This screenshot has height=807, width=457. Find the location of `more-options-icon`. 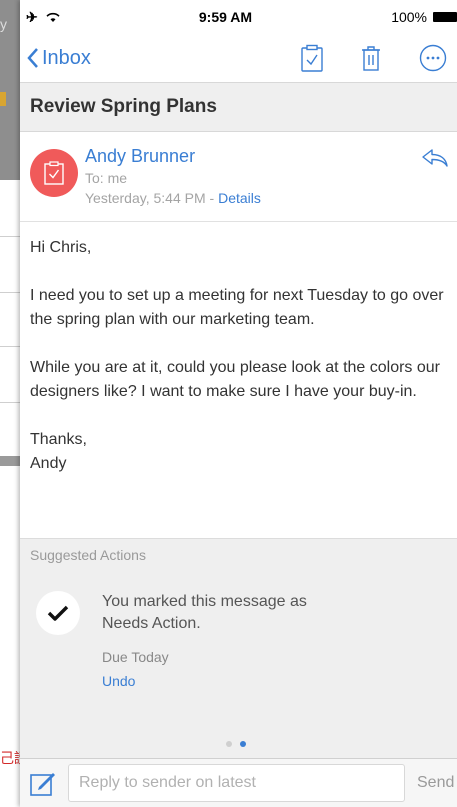

more-options-icon is located at coordinates (433, 58).